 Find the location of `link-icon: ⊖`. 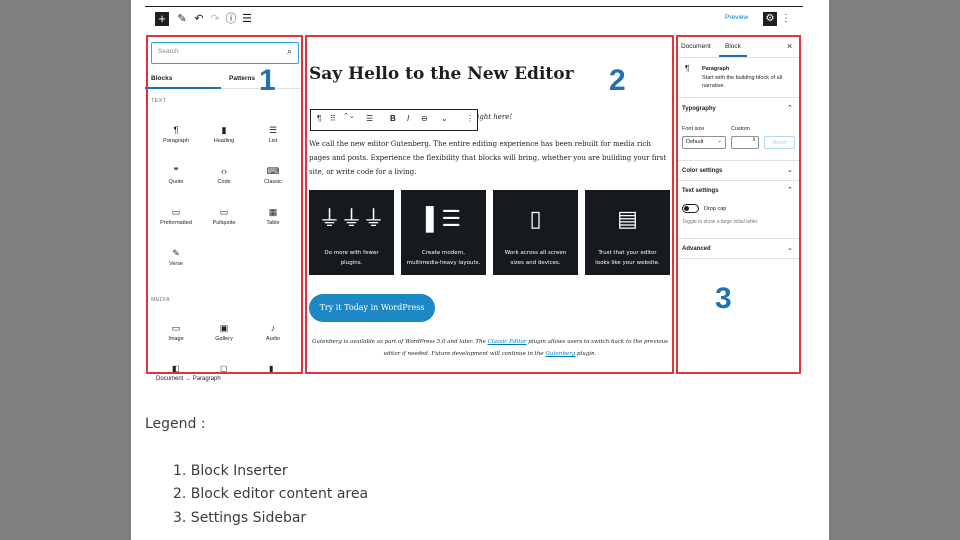

link-icon: ⊖ is located at coordinates (424, 118).